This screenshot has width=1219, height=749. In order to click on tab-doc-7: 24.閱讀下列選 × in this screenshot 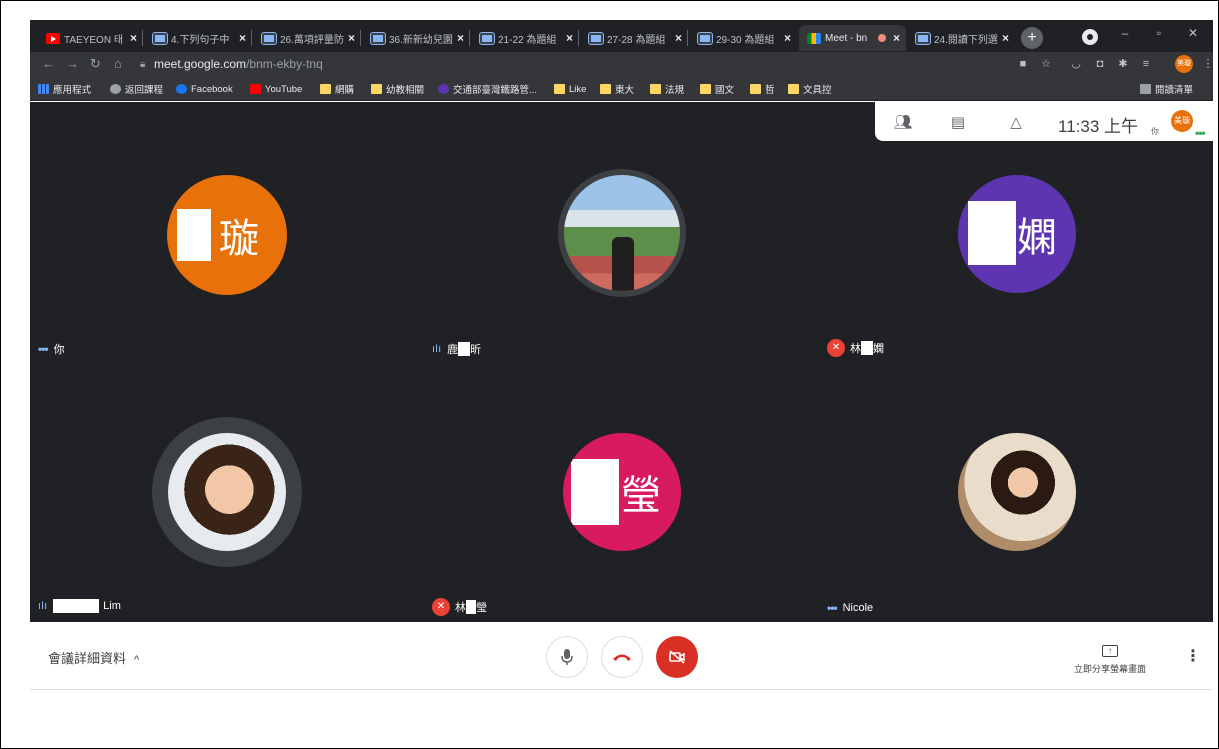, I will do `click(961, 38)`.